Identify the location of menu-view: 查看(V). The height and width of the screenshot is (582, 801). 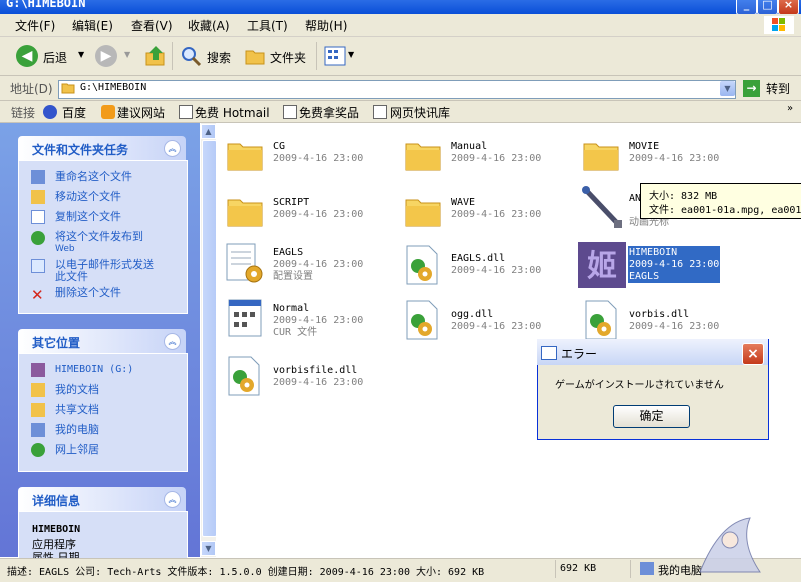
(152, 25).